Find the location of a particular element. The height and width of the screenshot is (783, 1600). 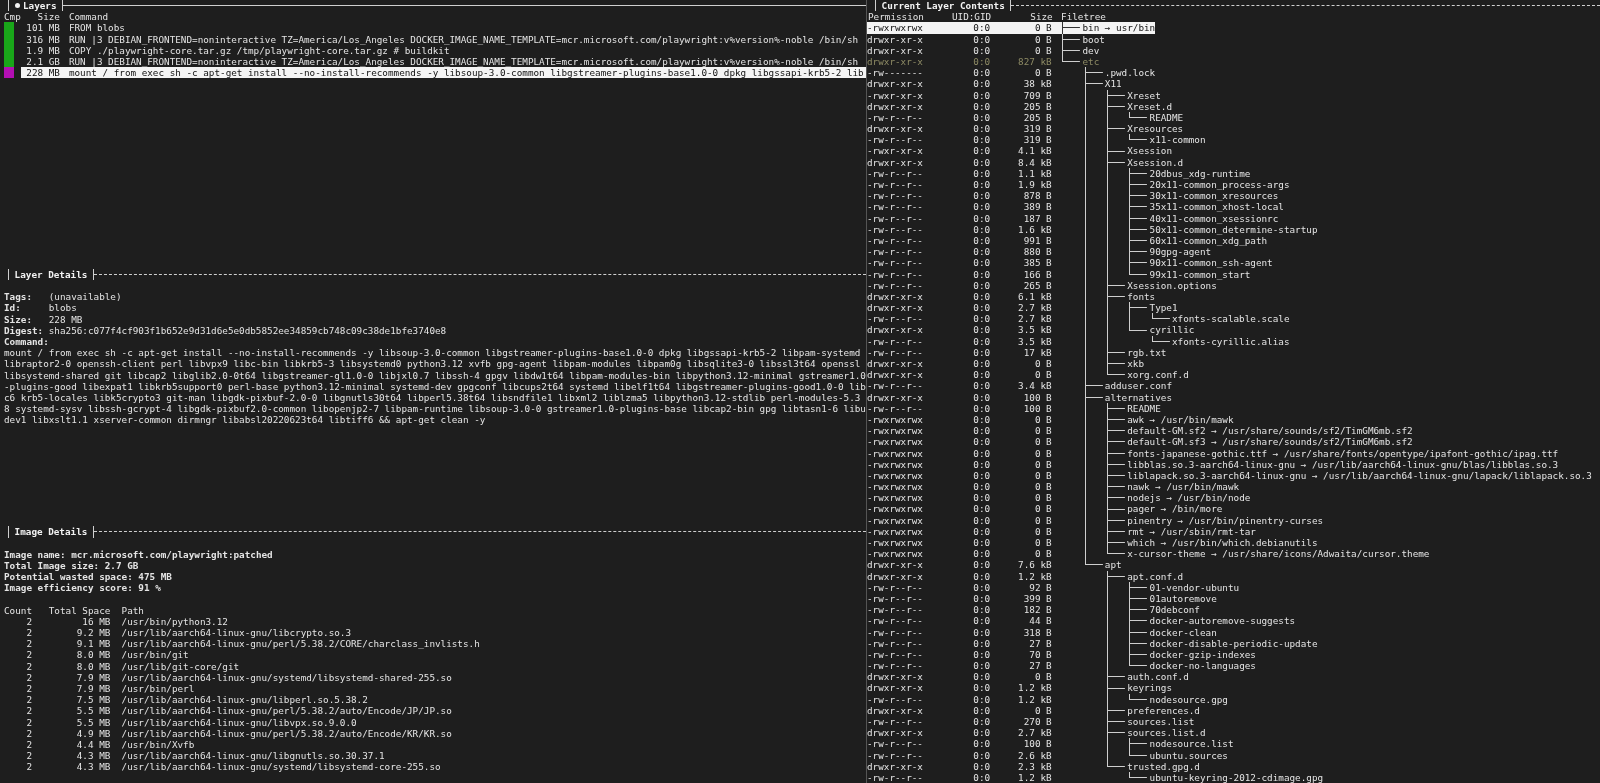

layer-row: 2.1 GB RUN |3 DEBIAN_FRONTEND=noninteractive TZ=America/Los_Angeles DOCKER_IMAGE_NAME_TEMPLATE=mcr.microsoft.com/playwright:v%version%-noble /bin/sh is located at coordinates (443, 61).